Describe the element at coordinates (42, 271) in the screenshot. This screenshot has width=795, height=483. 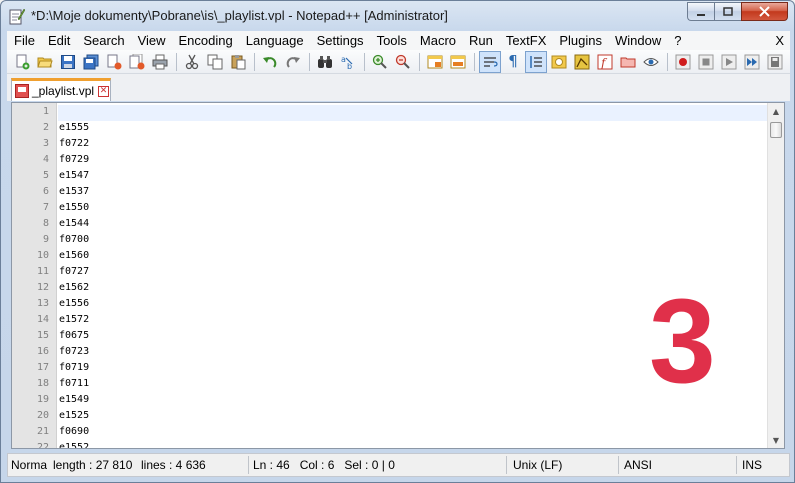
I see `line-number: 11` at that location.